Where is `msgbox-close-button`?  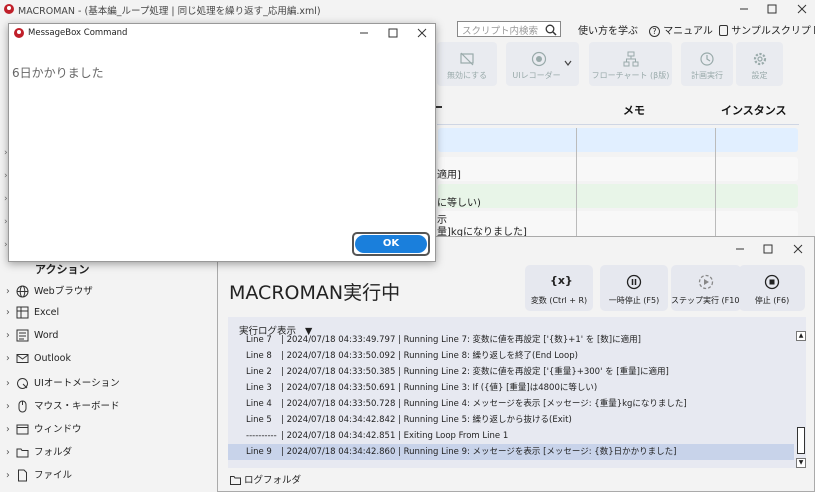 msgbox-close-button is located at coordinates (422, 33).